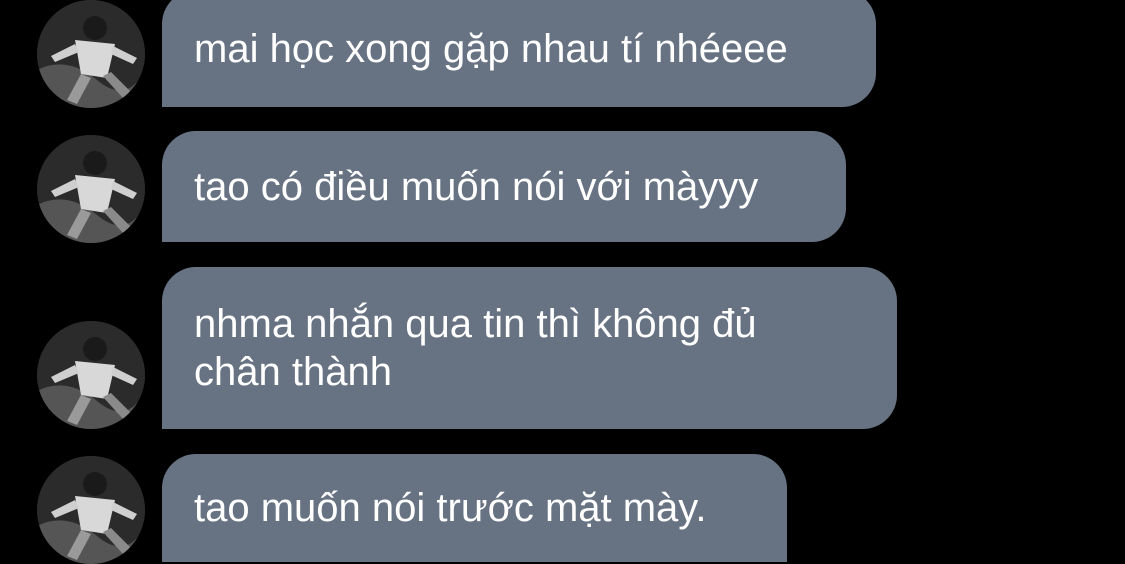 This screenshot has height=564, width=1125. I want to click on message-bubble: tao có điều muốn nói với màyyy, so click(504, 186).